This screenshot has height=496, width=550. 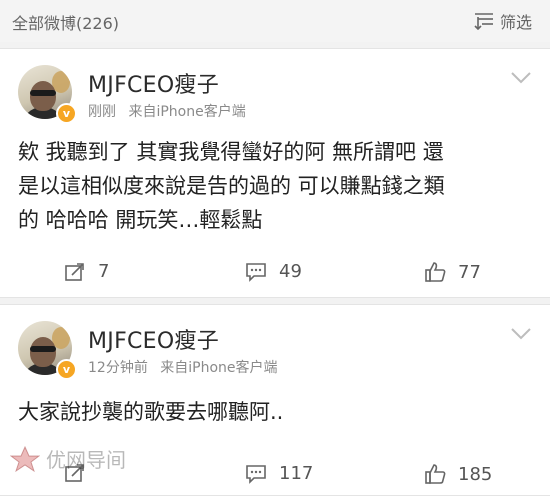 What do you see at coordinates (140, 220) in the screenshot?
I see `post-text-line: 的 哈哈哈 開玩笑…輕鬆點` at bounding box center [140, 220].